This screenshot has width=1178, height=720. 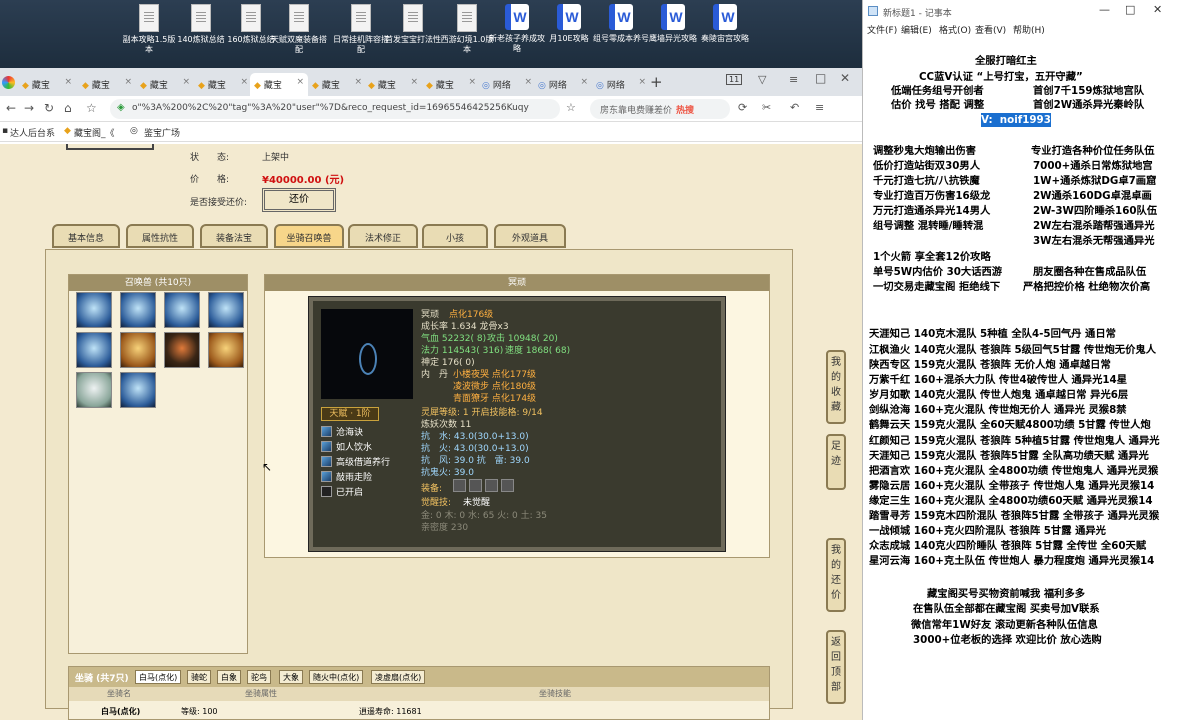 What do you see at coordinates (836, 575) in the screenshot?
I see `my-bargain-button: 我的还价` at bounding box center [836, 575].